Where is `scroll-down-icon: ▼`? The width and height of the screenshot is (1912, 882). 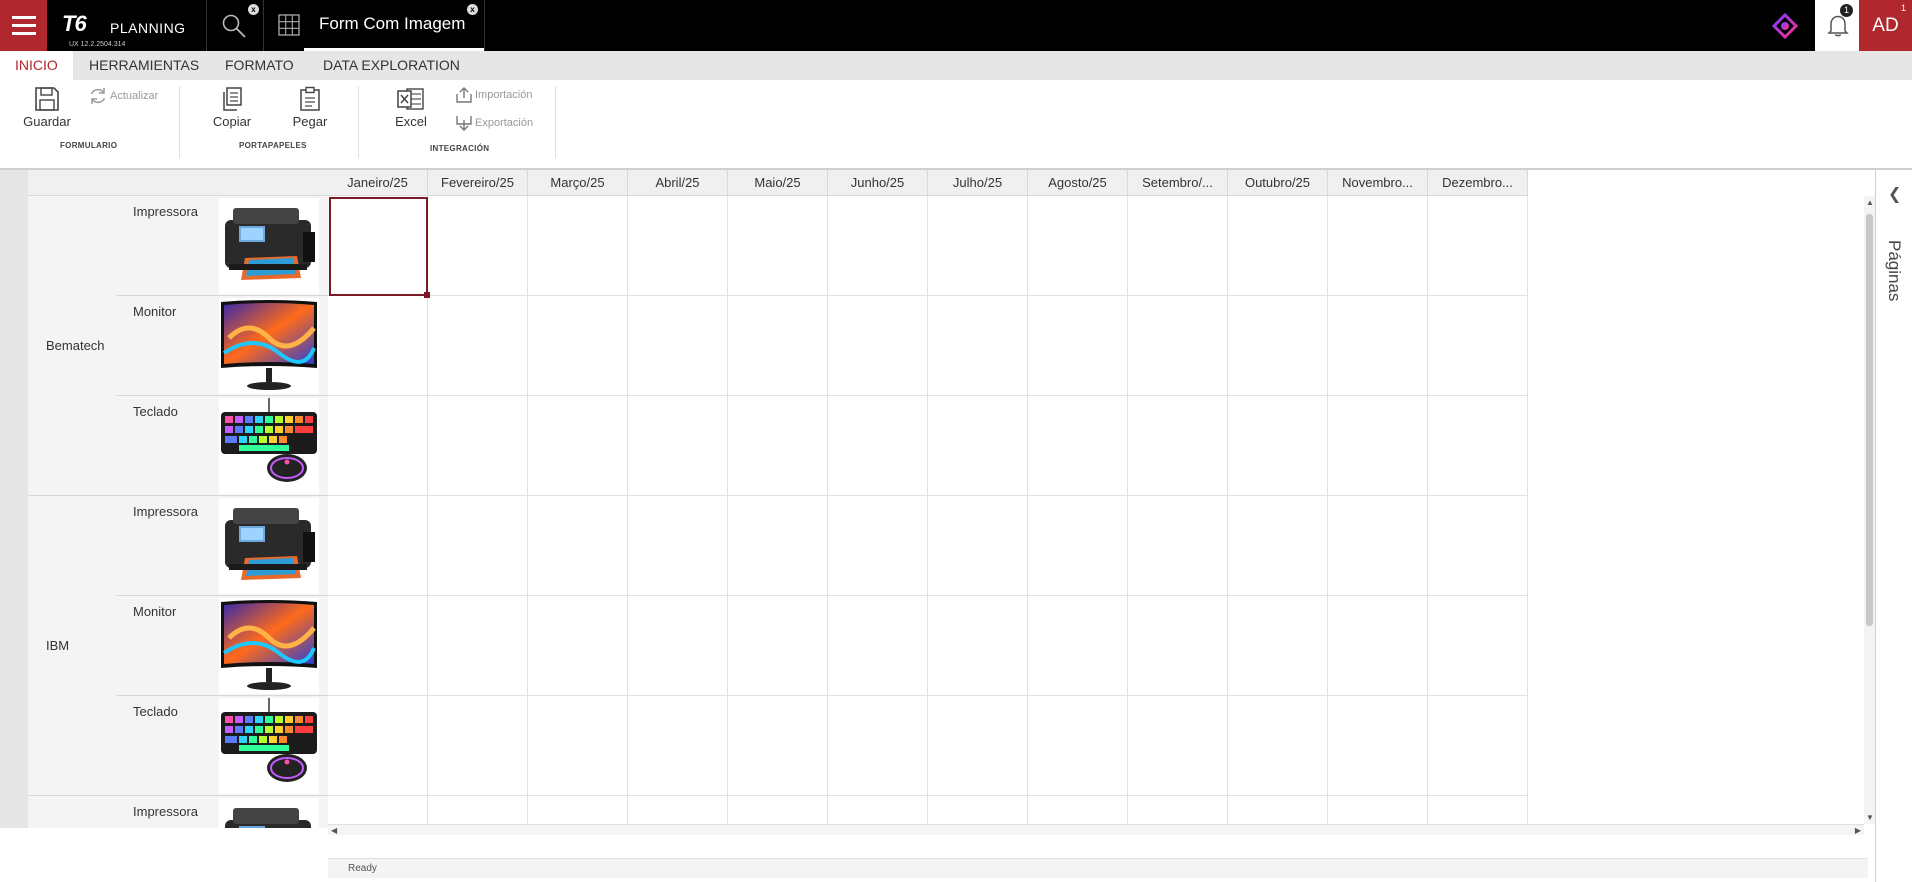
scroll-down-icon: ▼ is located at coordinates (1870, 817).